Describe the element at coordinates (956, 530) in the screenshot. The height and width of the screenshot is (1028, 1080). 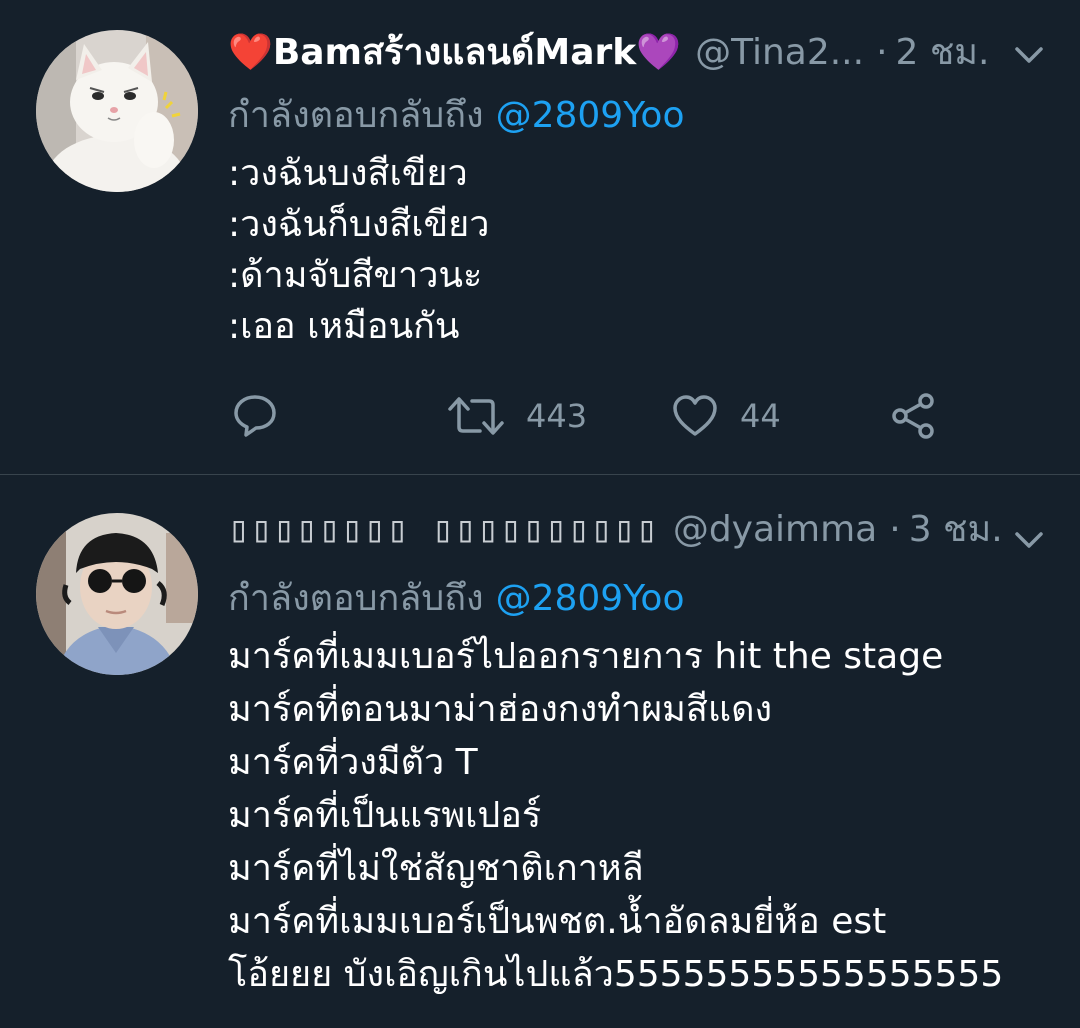
I see `timestamp: 3 ชม.` at that location.